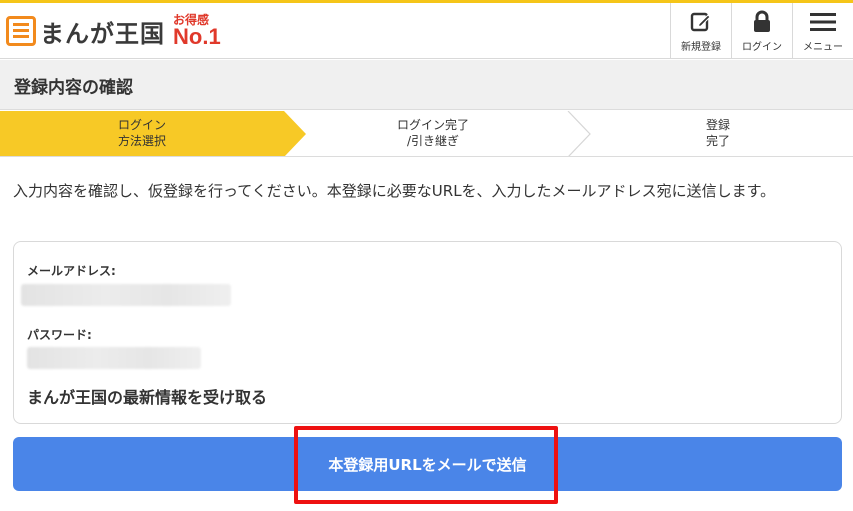 This screenshot has width=853, height=511. Describe the element at coordinates (762, 22) in the screenshot. I see `lock-icon` at that location.